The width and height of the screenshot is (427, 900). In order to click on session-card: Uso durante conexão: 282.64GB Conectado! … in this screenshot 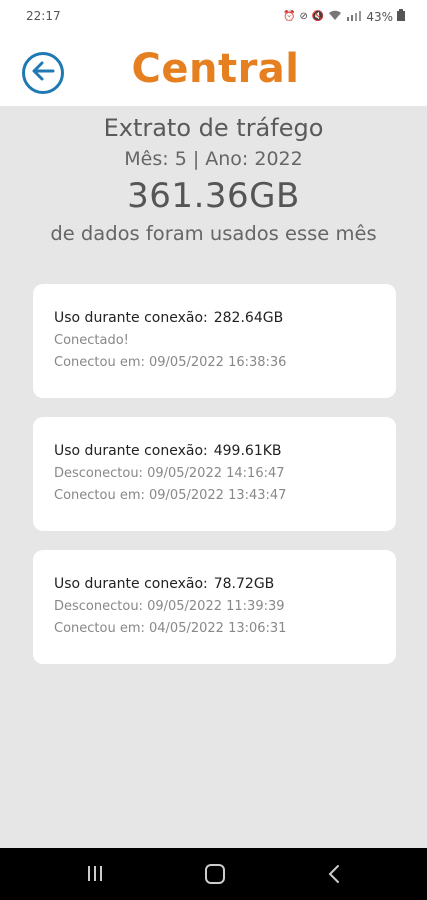, I will do `click(214, 341)`.